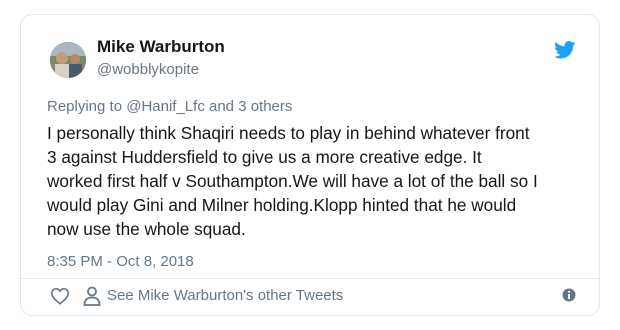 This screenshot has height=330, width=620. What do you see at coordinates (565, 50) in the screenshot?
I see `twitter-bird-icon` at bounding box center [565, 50].